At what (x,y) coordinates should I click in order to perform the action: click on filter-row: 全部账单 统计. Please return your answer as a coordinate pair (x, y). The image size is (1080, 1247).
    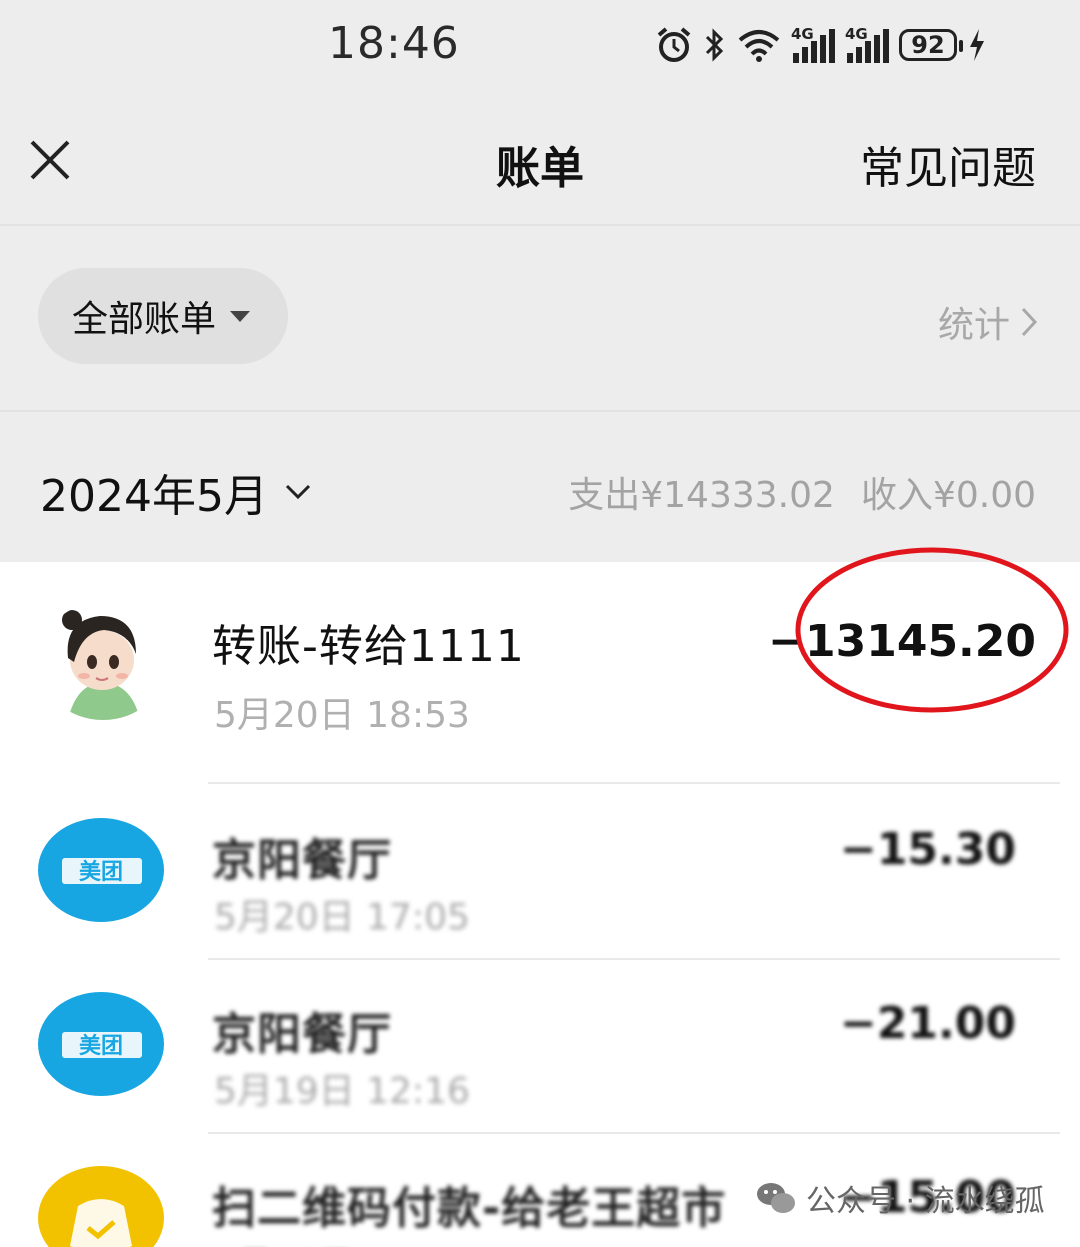
    Looking at the image, I should click on (540, 319).